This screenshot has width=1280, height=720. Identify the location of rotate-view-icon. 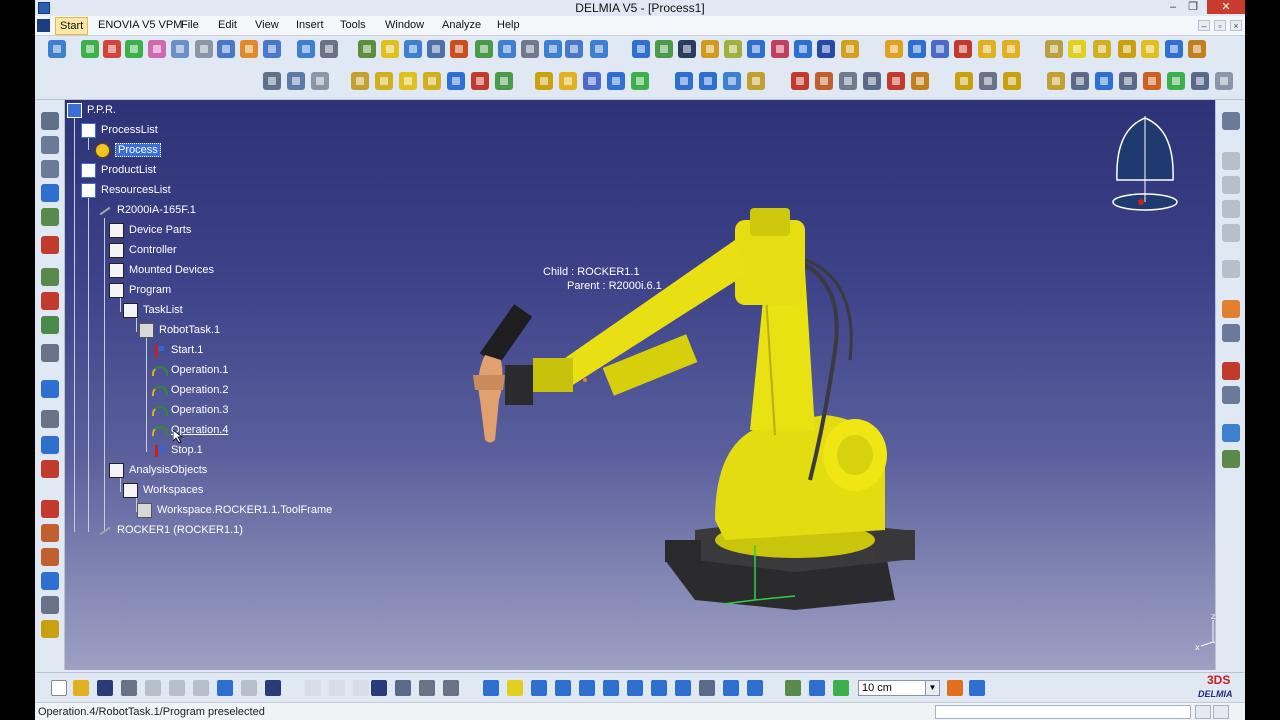
(563, 688).